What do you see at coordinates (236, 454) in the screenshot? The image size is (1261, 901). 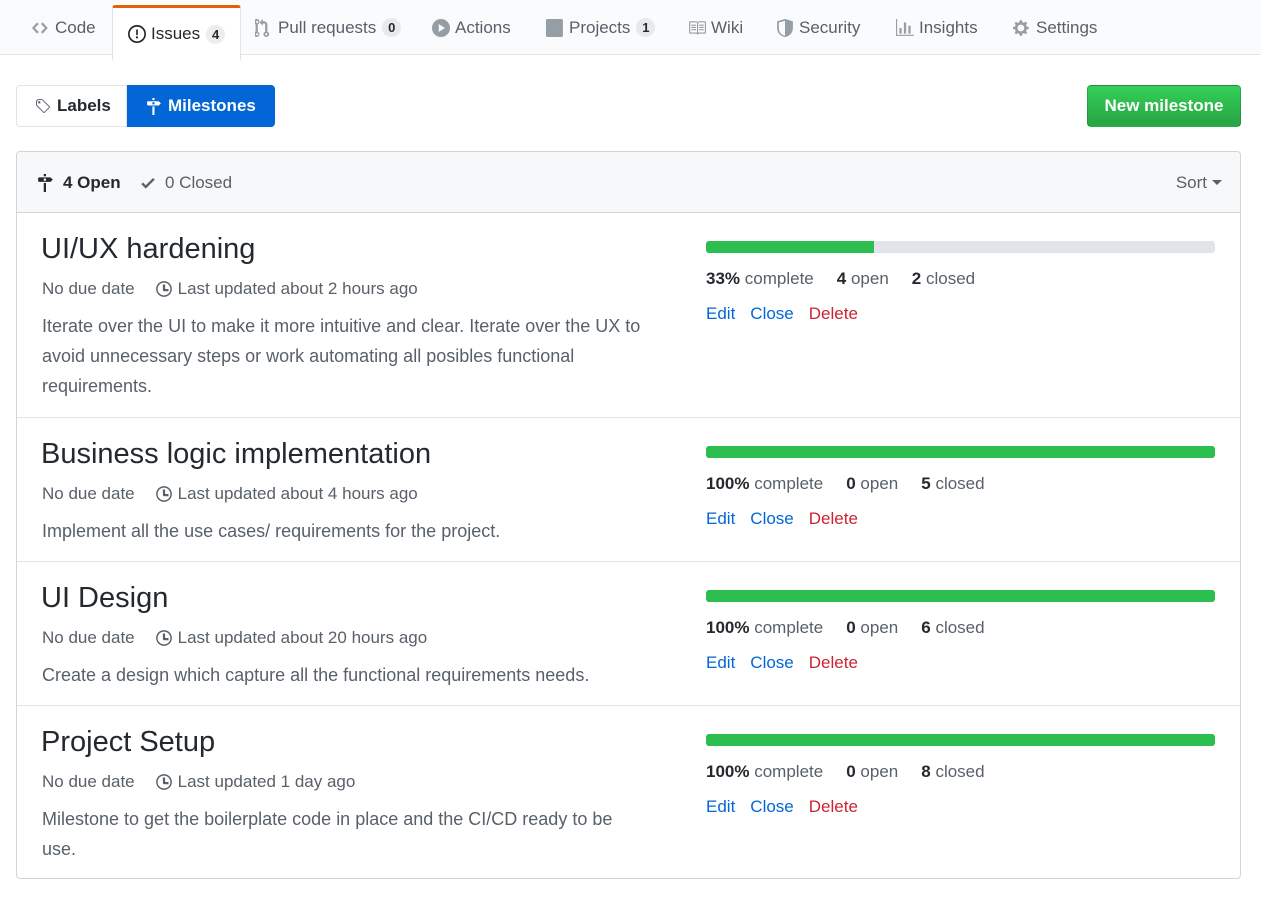 I see `milestone-title: Business logic implementation` at bounding box center [236, 454].